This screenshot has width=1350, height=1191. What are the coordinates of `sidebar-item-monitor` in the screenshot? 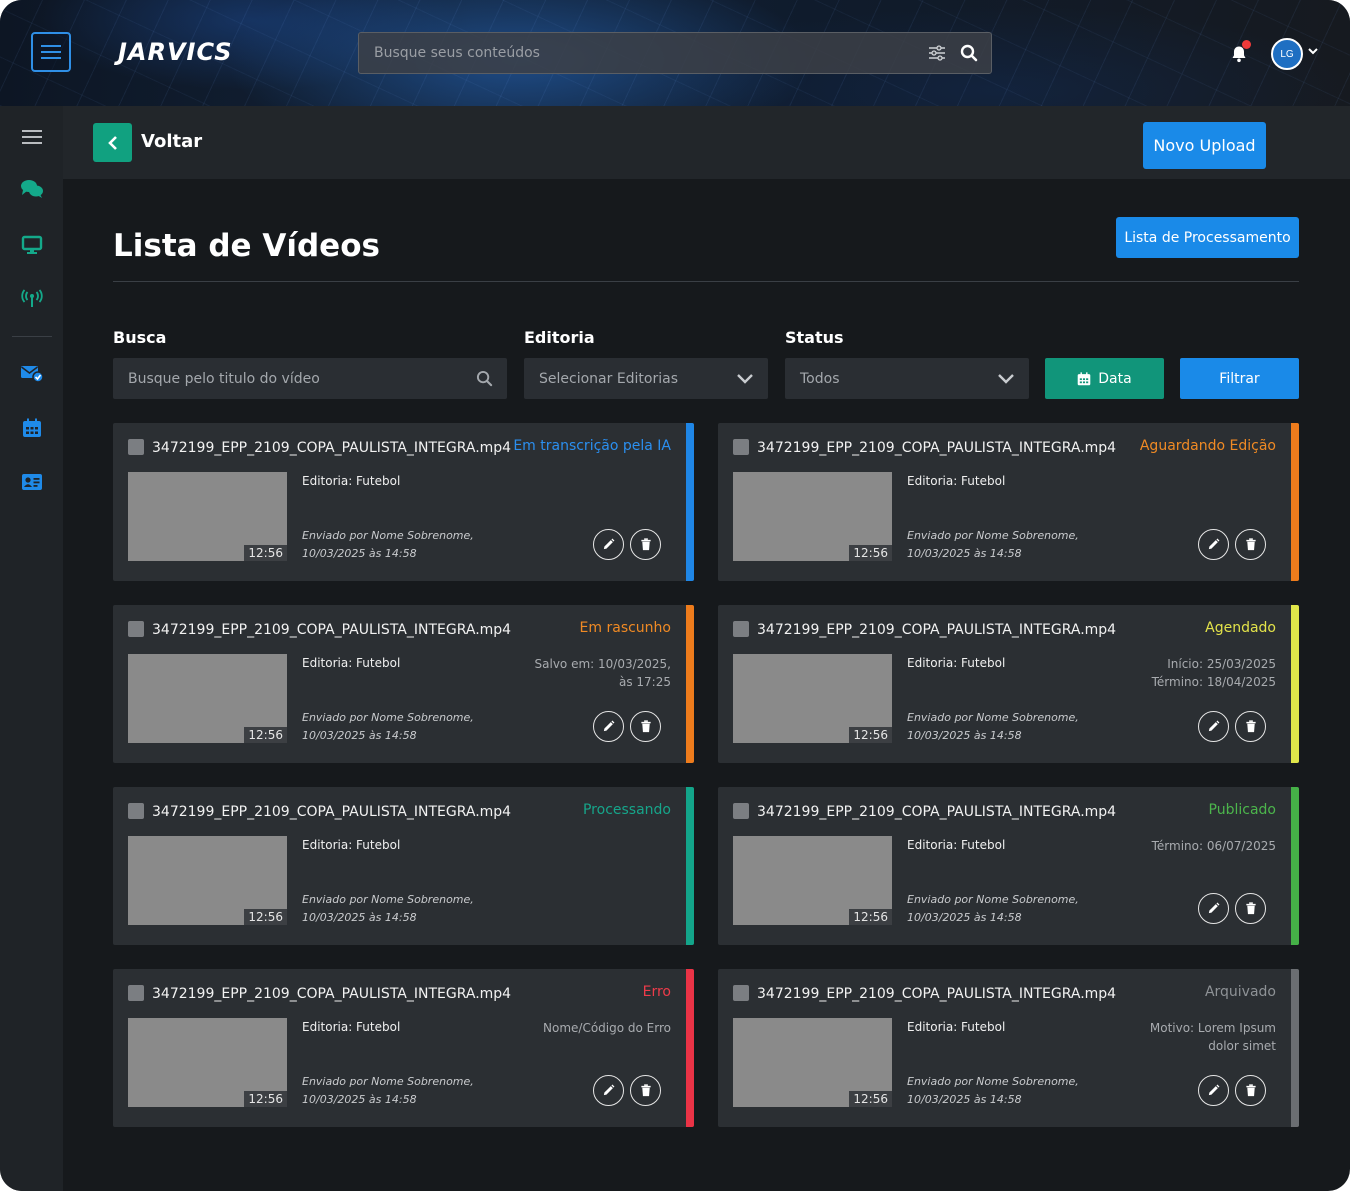 It's located at (32, 245).